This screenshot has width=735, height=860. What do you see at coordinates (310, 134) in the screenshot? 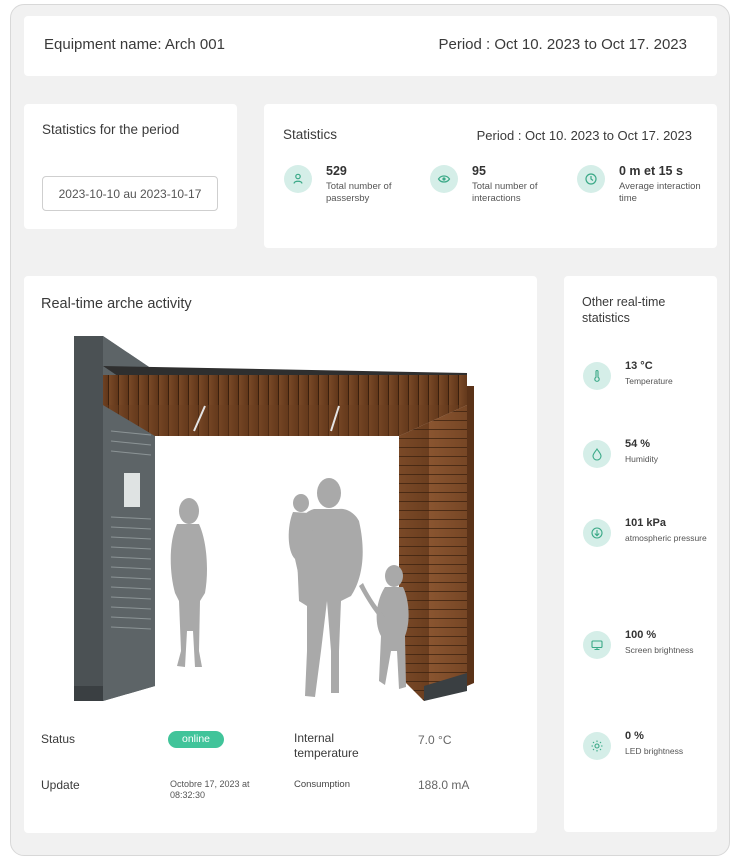
I see `statistics-title: Statistics` at bounding box center [310, 134].